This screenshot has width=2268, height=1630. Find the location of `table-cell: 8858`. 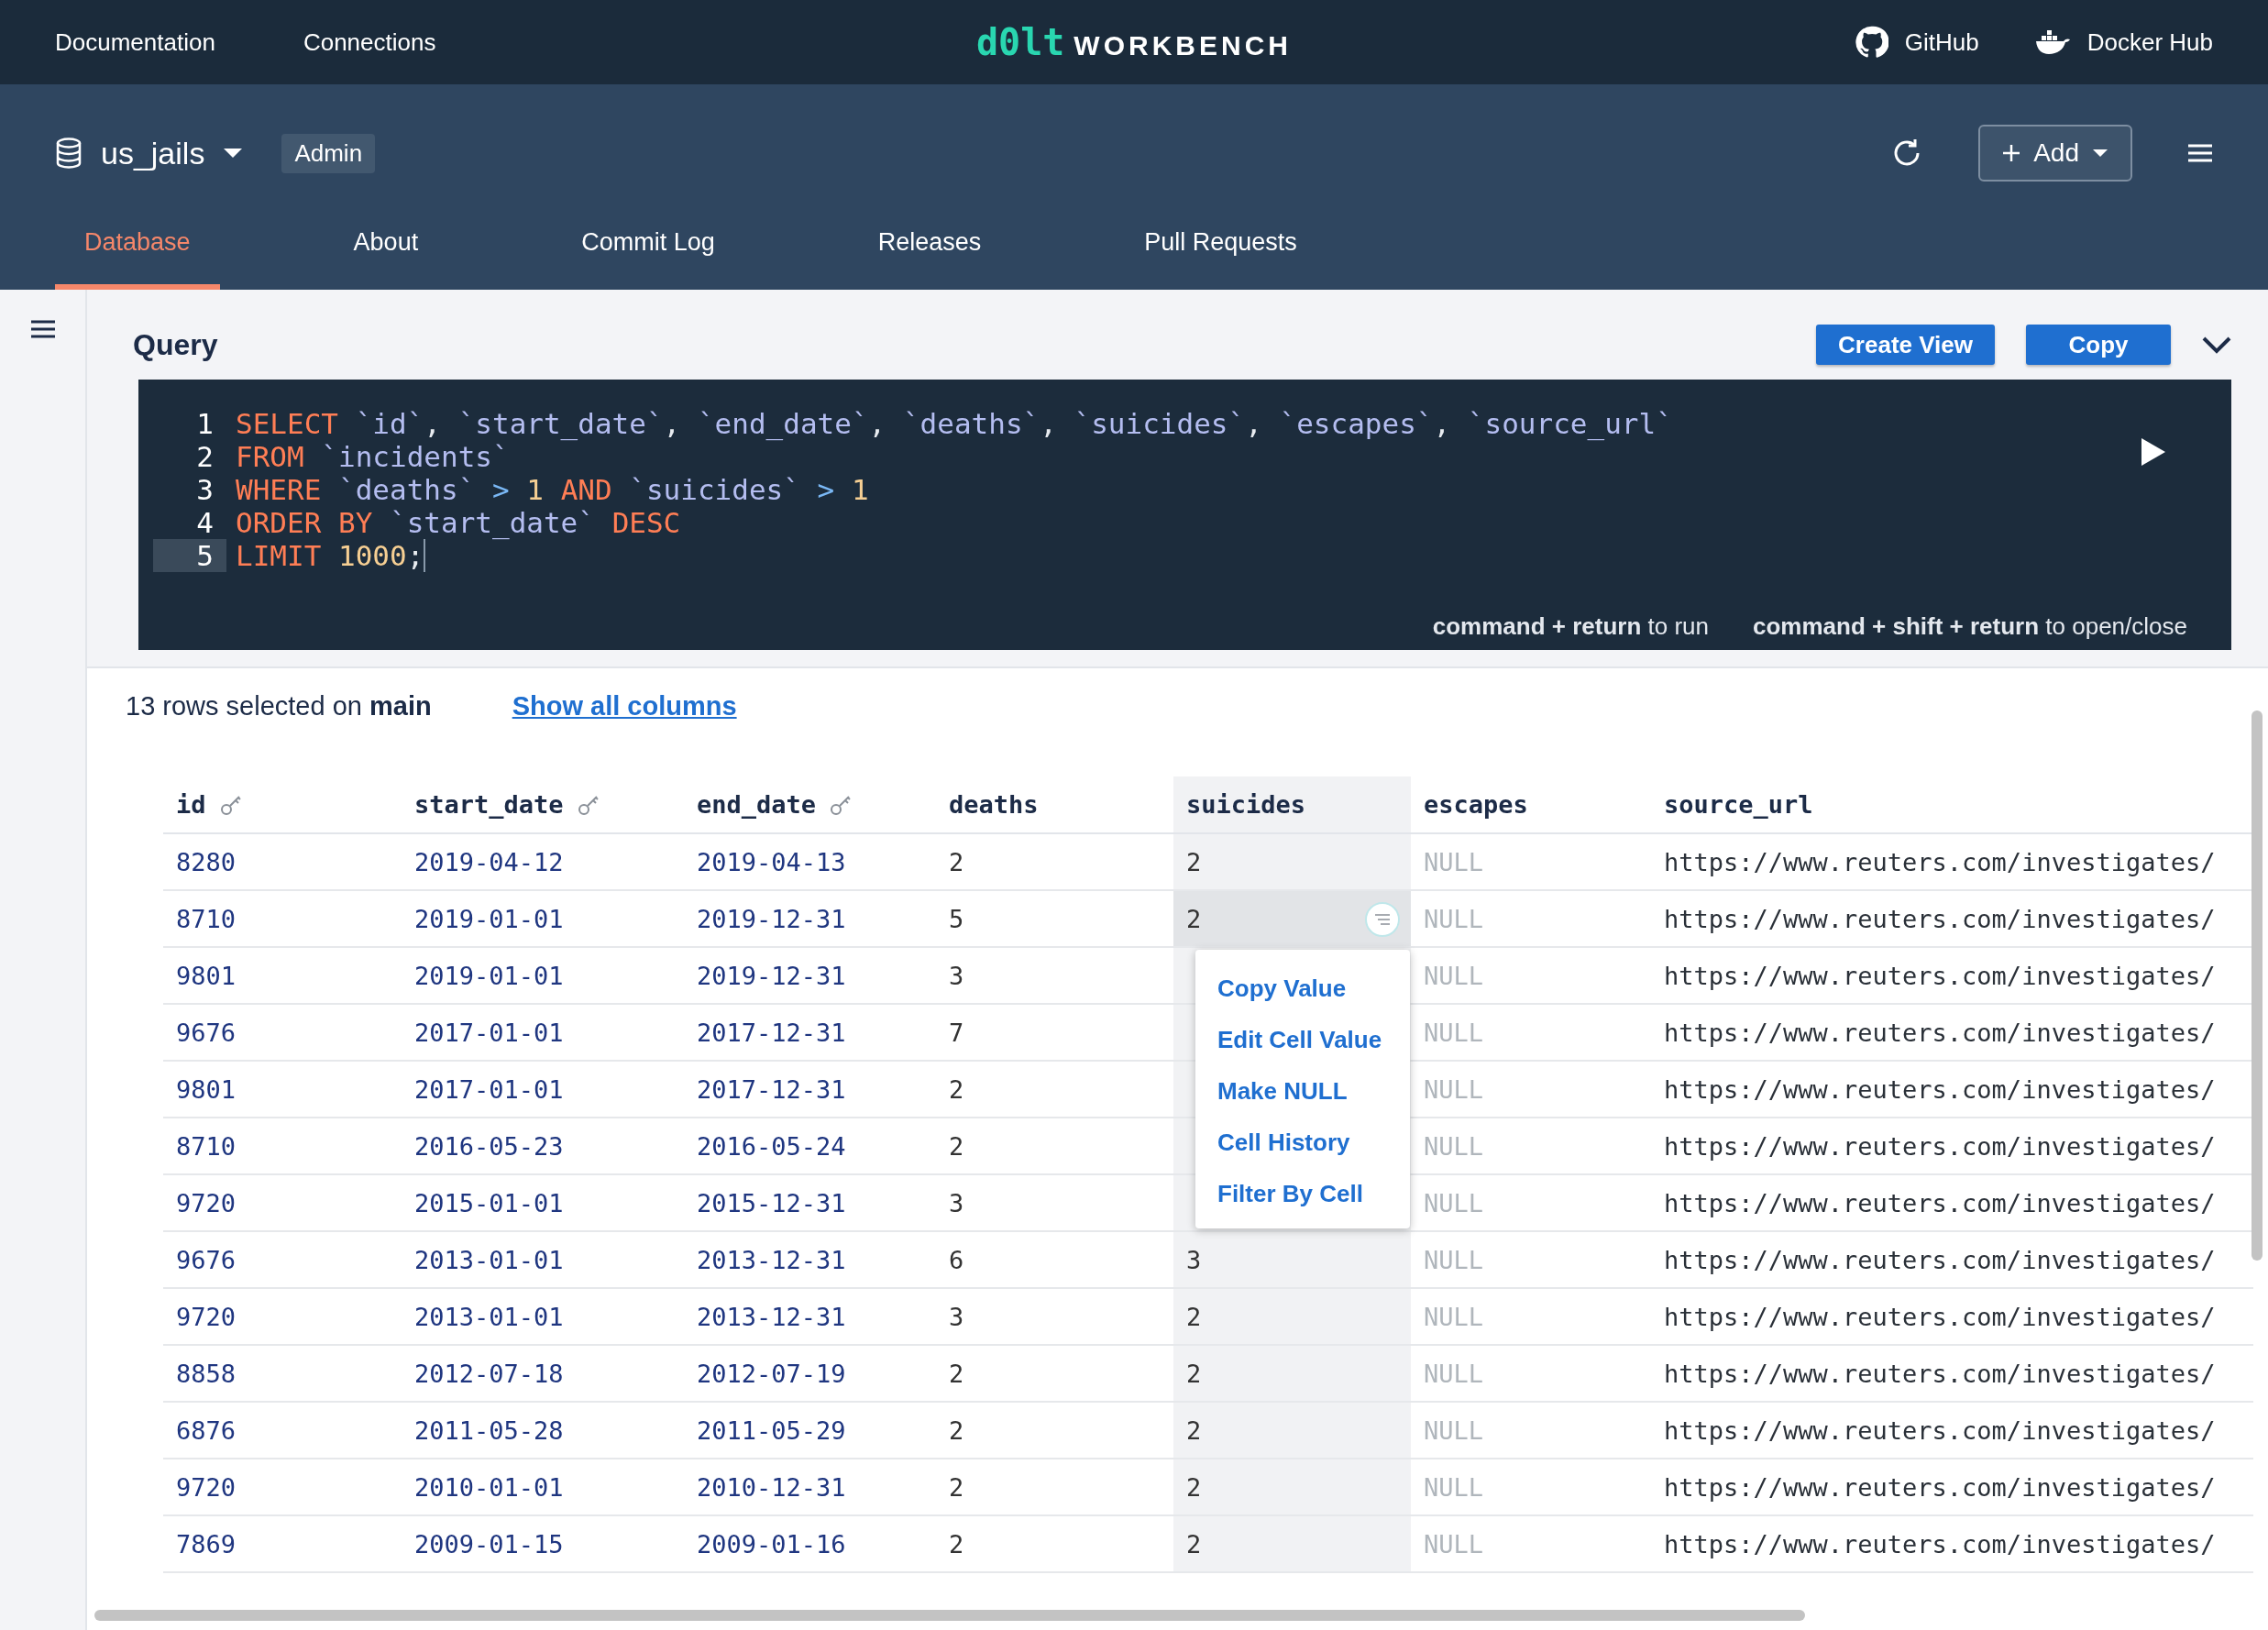

table-cell: 8858 is located at coordinates (206, 1373).